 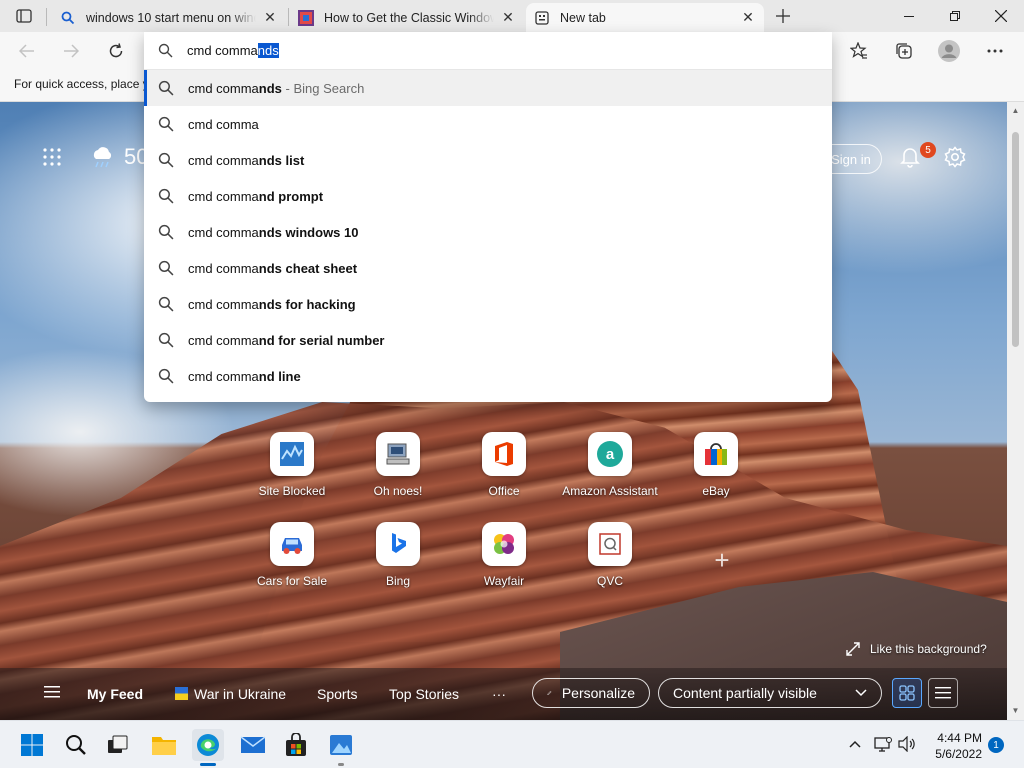 What do you see at coordinates (955, 16) in the screenshot?
I see `restore-button` at bounding box center [955, 16].